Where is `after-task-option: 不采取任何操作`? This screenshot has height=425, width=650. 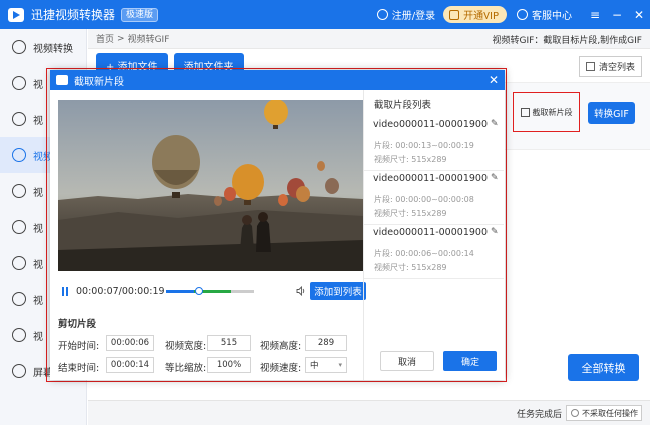 after-task-option: 不采取任何操作 is located at coordinates (610, 413).